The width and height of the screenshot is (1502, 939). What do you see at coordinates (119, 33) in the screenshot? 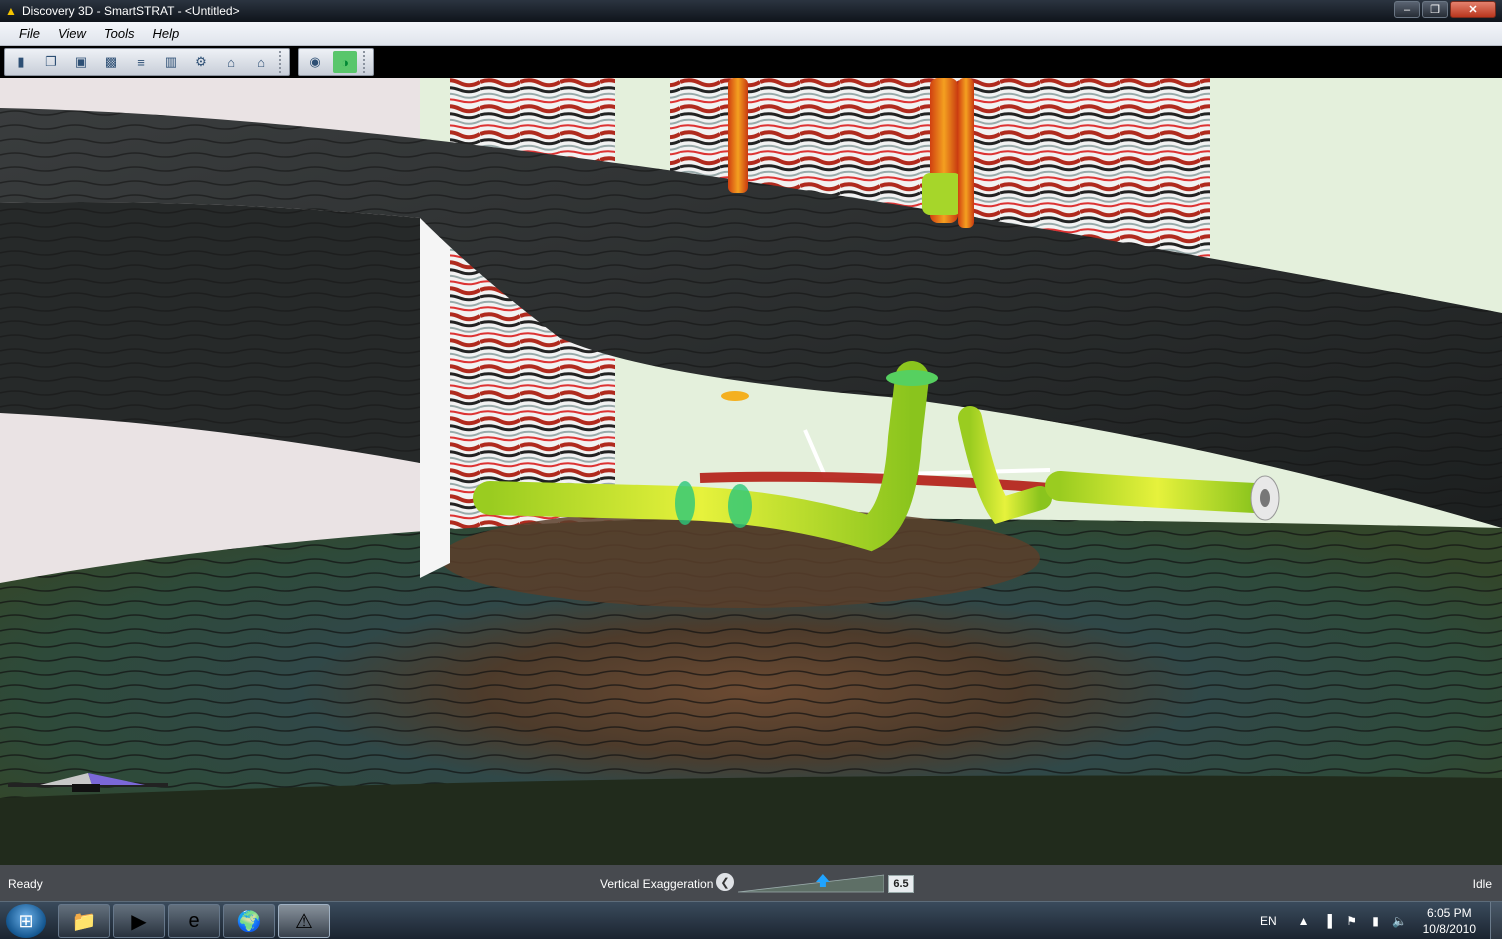
I see `menu-tools: Tools` at bounding box center [119, 33].